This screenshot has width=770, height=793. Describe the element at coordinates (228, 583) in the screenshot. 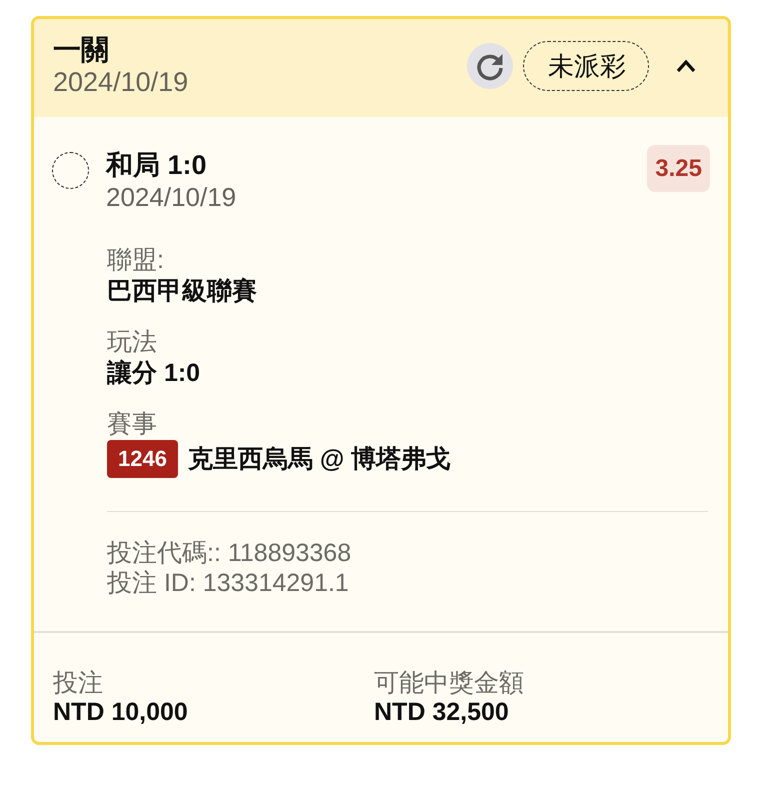

I see `bet-code: 投注 ID: 133314291.1` at that location.